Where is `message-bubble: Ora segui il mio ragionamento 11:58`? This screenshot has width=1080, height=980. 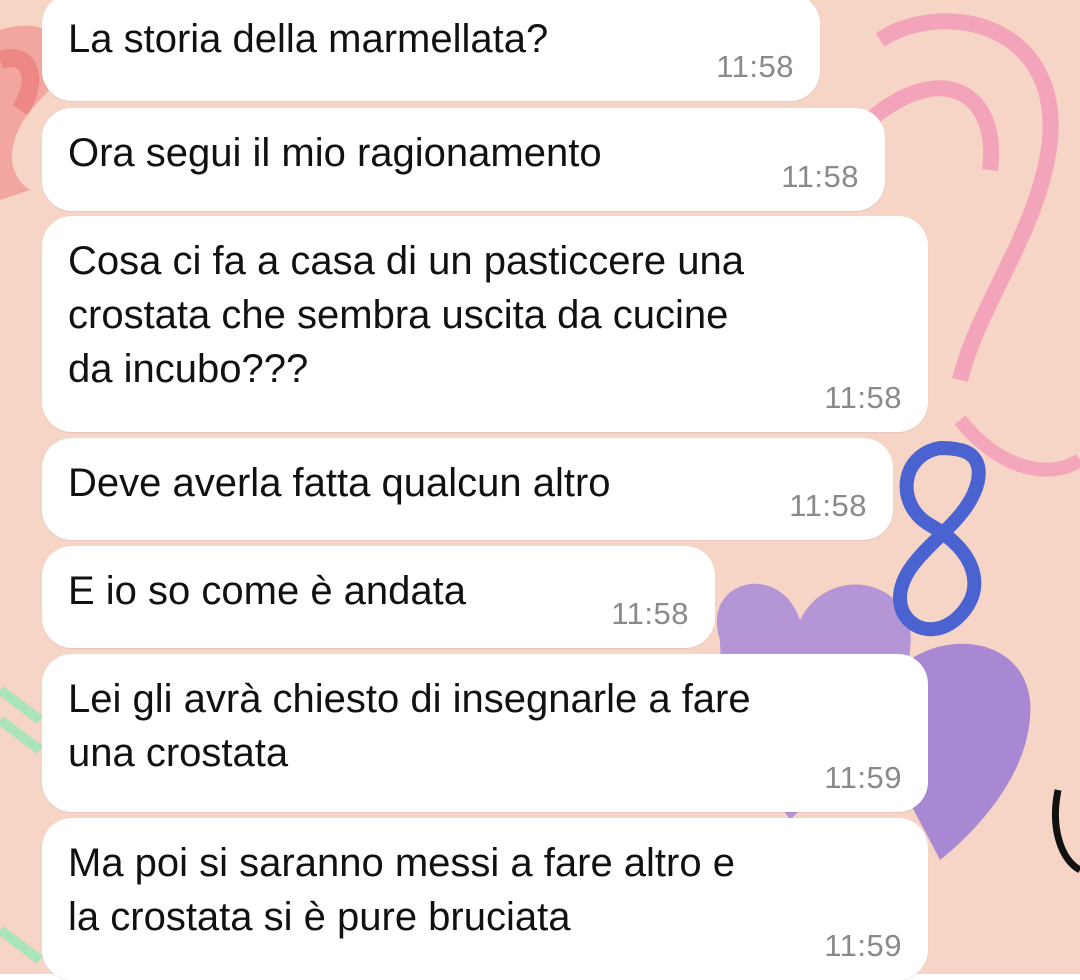 message-bubble: Ora segui il mio ragionamento 11:58 is located at coordinates (463, 159).